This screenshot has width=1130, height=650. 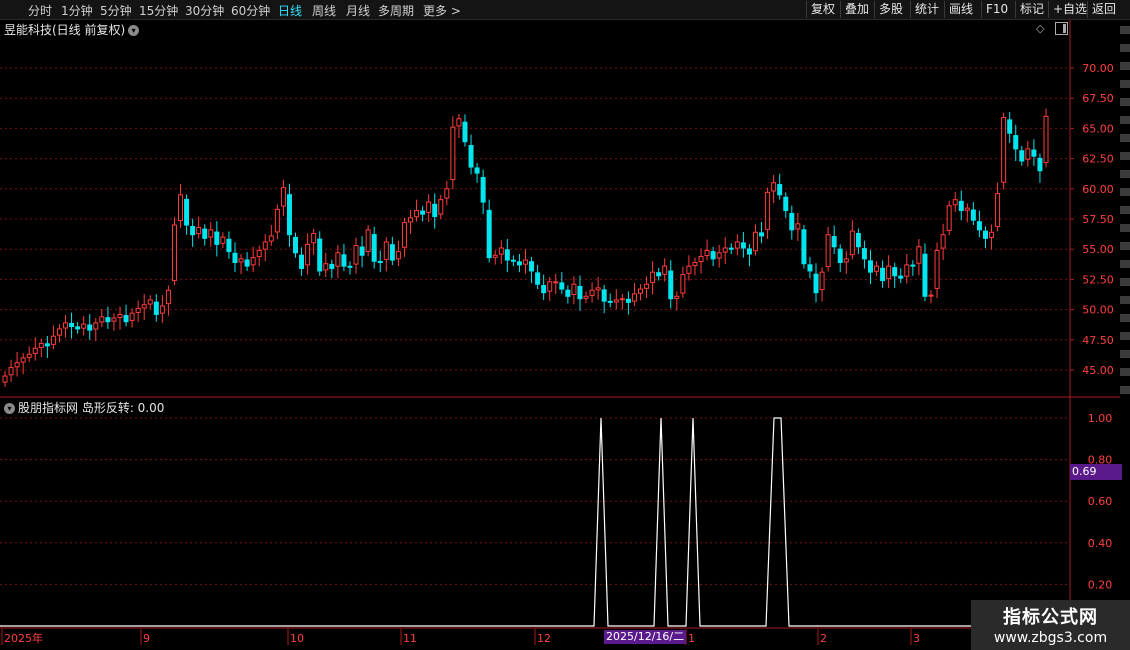 I want to click on stock-title: 昱能科技(日线 前复权), so click(x=65, y=30).